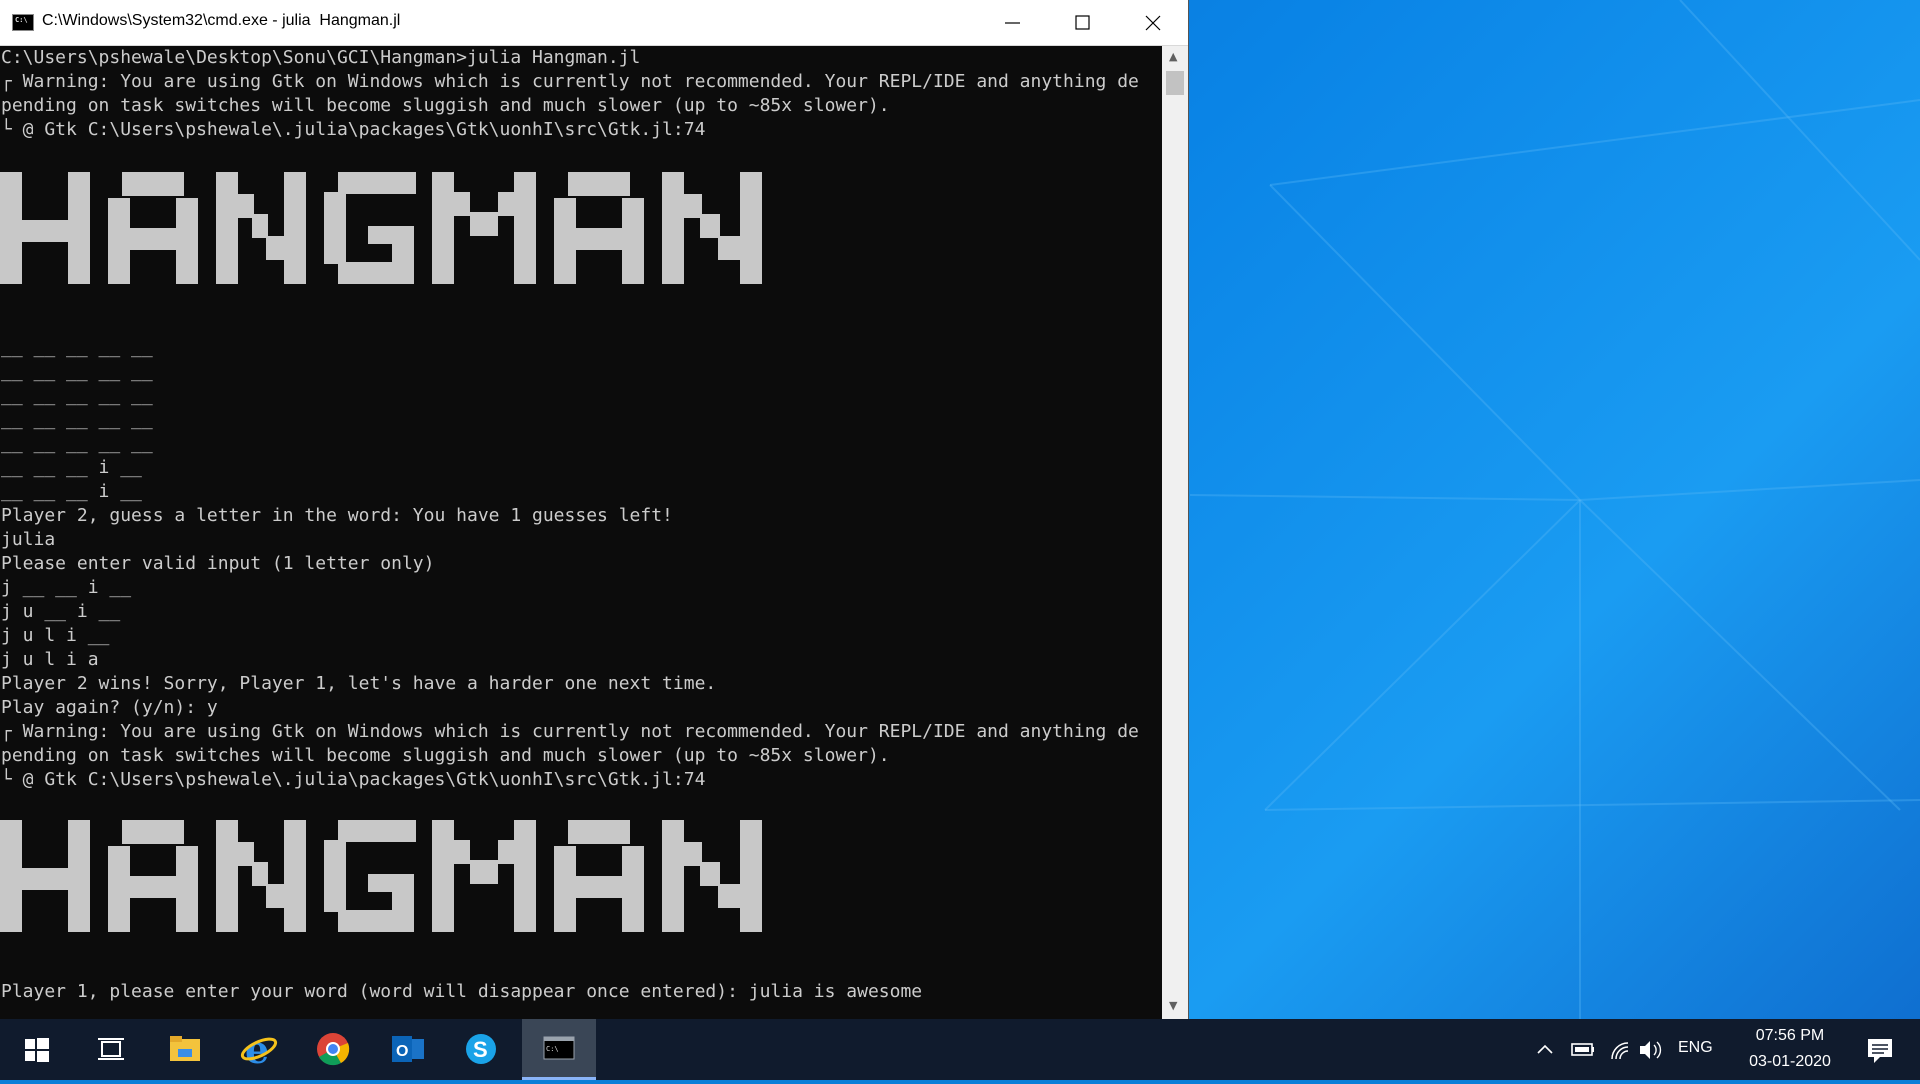 The image size is (1920, 1084). I want to click on svg-text: O, so click(402, 1051).